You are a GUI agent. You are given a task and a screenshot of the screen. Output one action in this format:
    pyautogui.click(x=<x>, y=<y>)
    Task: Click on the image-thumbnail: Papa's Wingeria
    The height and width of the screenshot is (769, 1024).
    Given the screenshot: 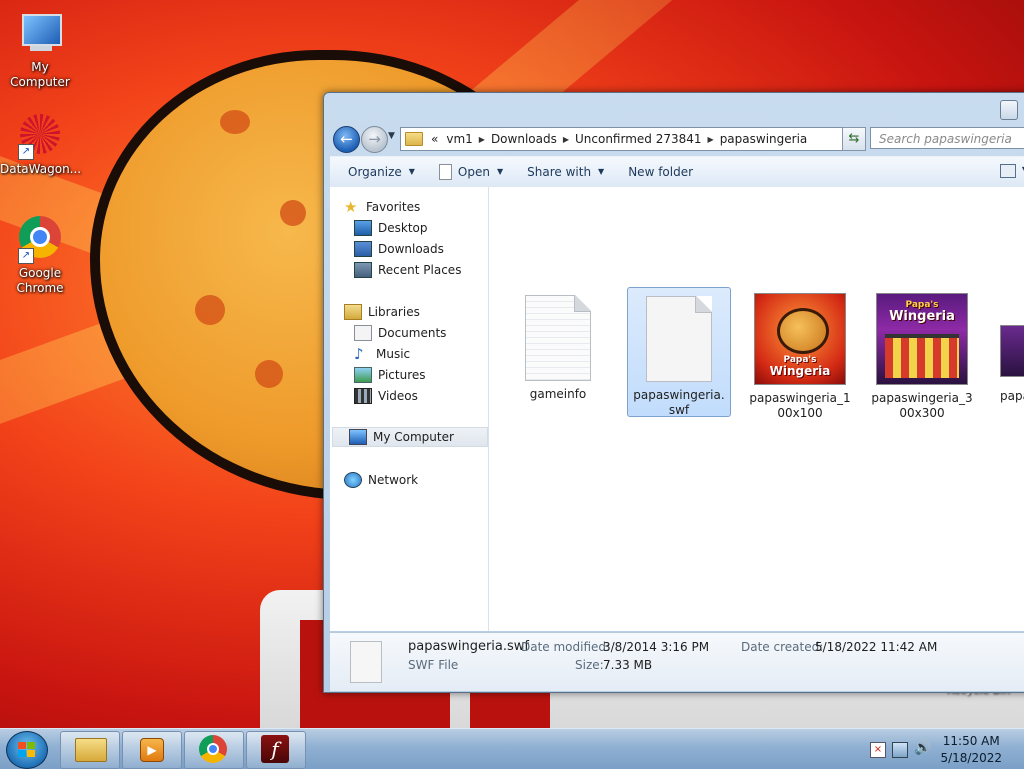 What is the action you would take?
    pyautogui.click(x=922, y=339)
    